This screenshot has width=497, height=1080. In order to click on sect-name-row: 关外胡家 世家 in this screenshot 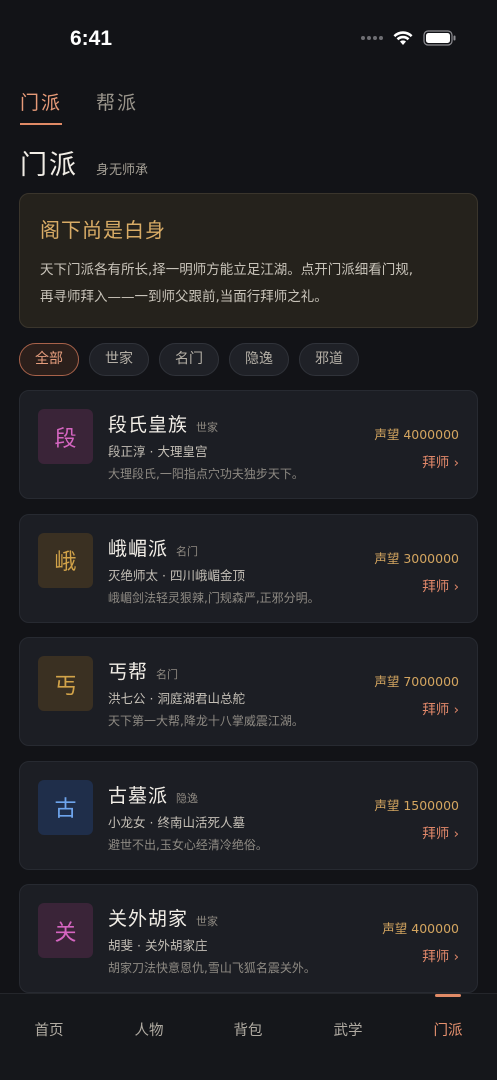, I will do `click(163, 917)`.